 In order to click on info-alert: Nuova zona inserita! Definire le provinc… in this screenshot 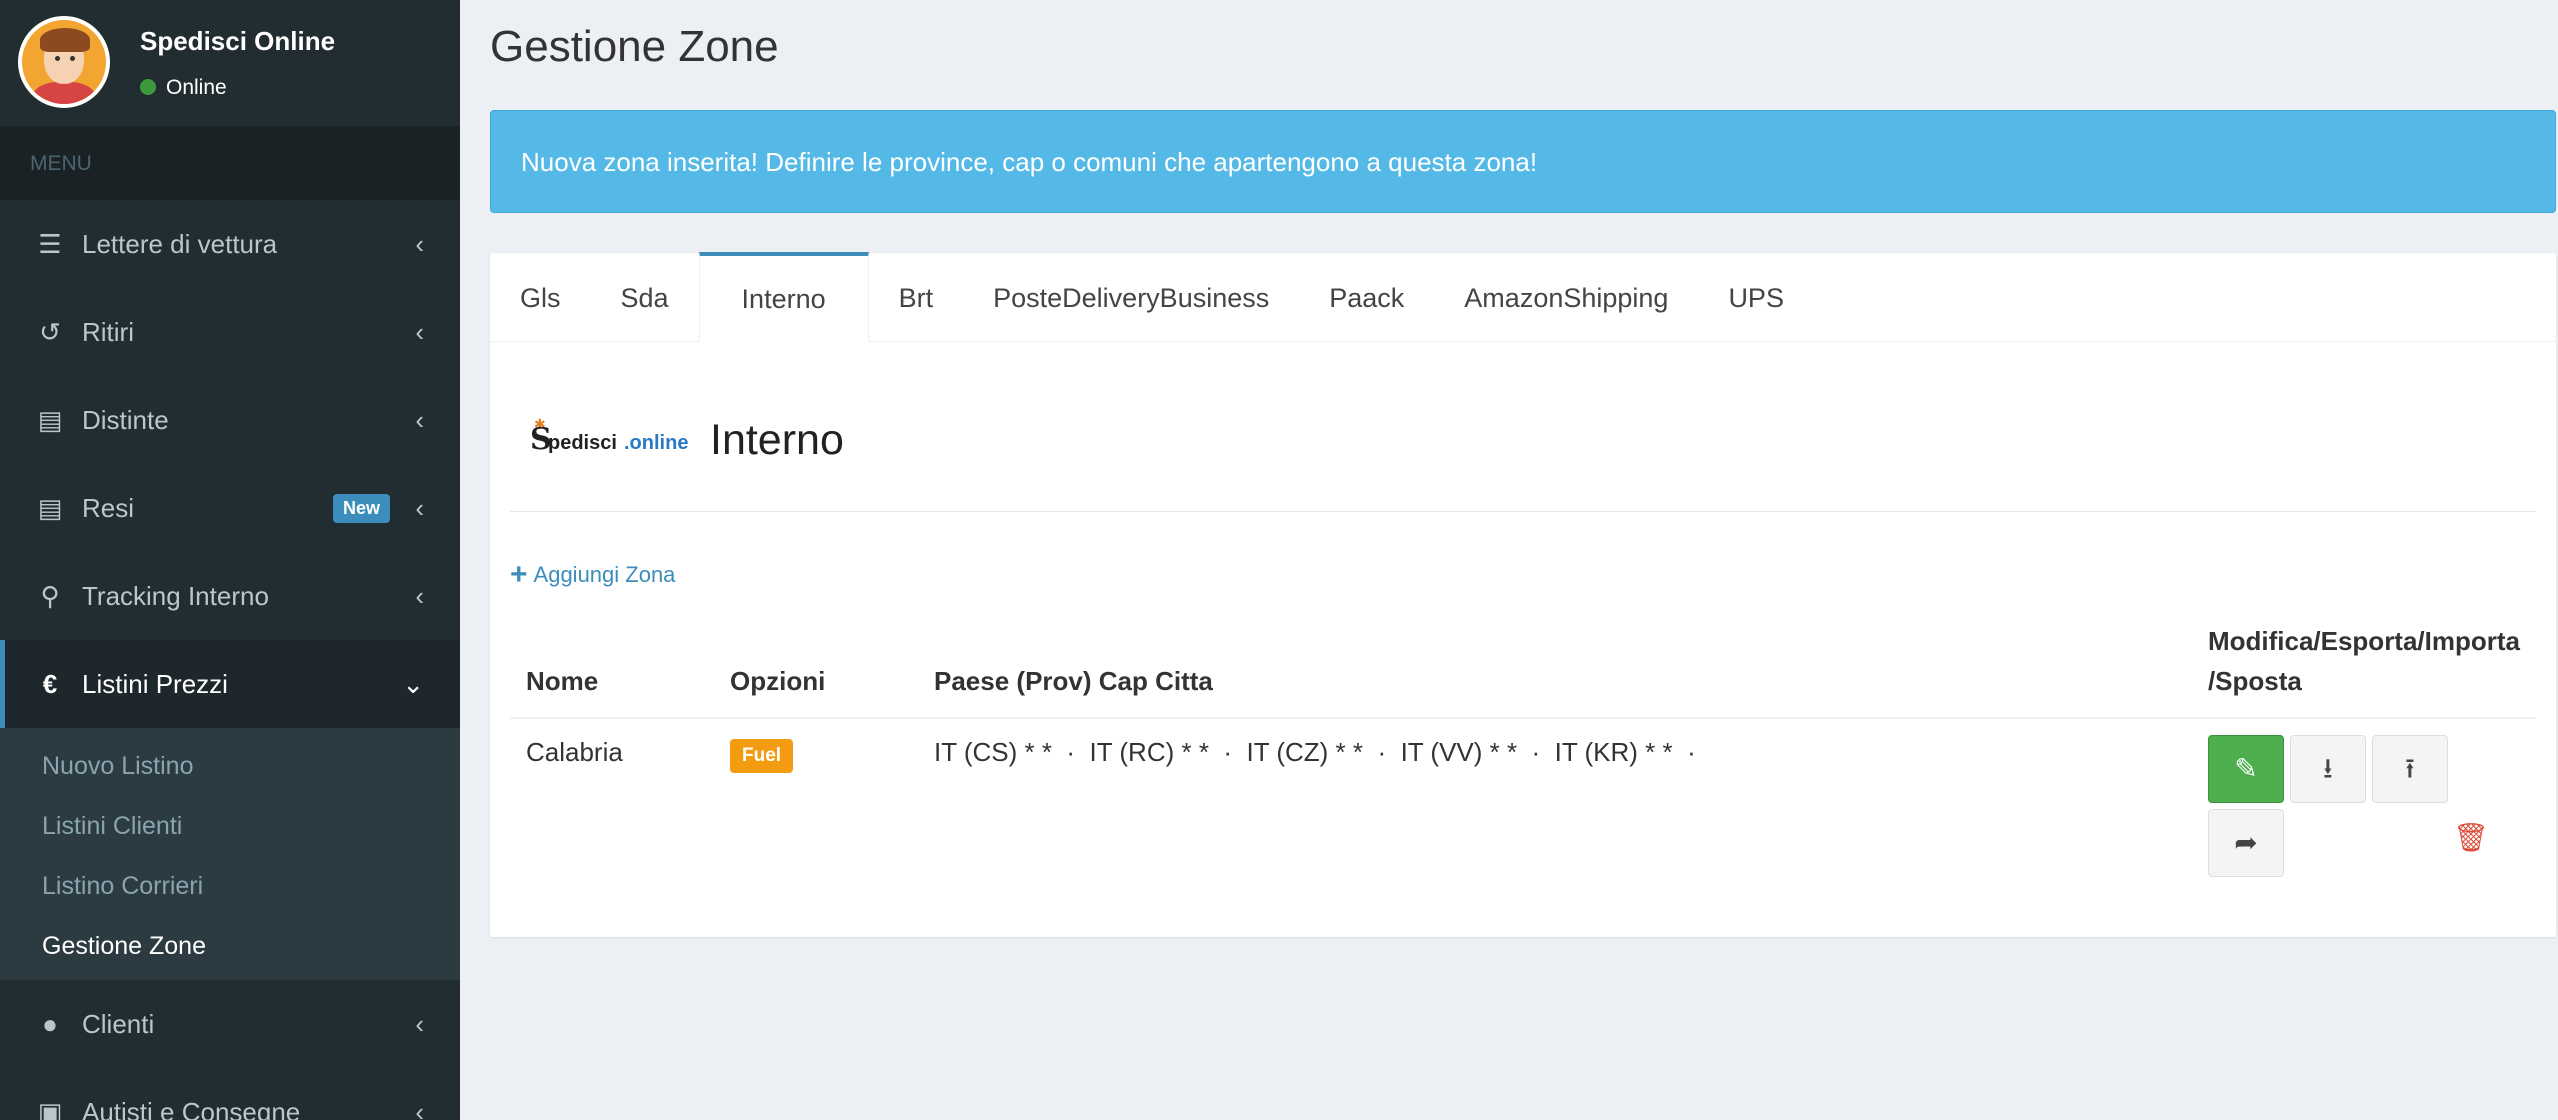, I will do `click(1523, 161)`.